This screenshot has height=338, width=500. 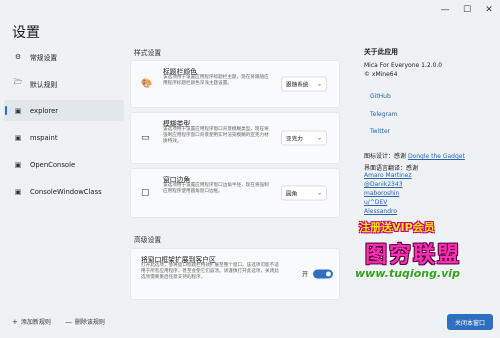 I want to click on translator-link: Alessandro, so click(x=380, y=211).